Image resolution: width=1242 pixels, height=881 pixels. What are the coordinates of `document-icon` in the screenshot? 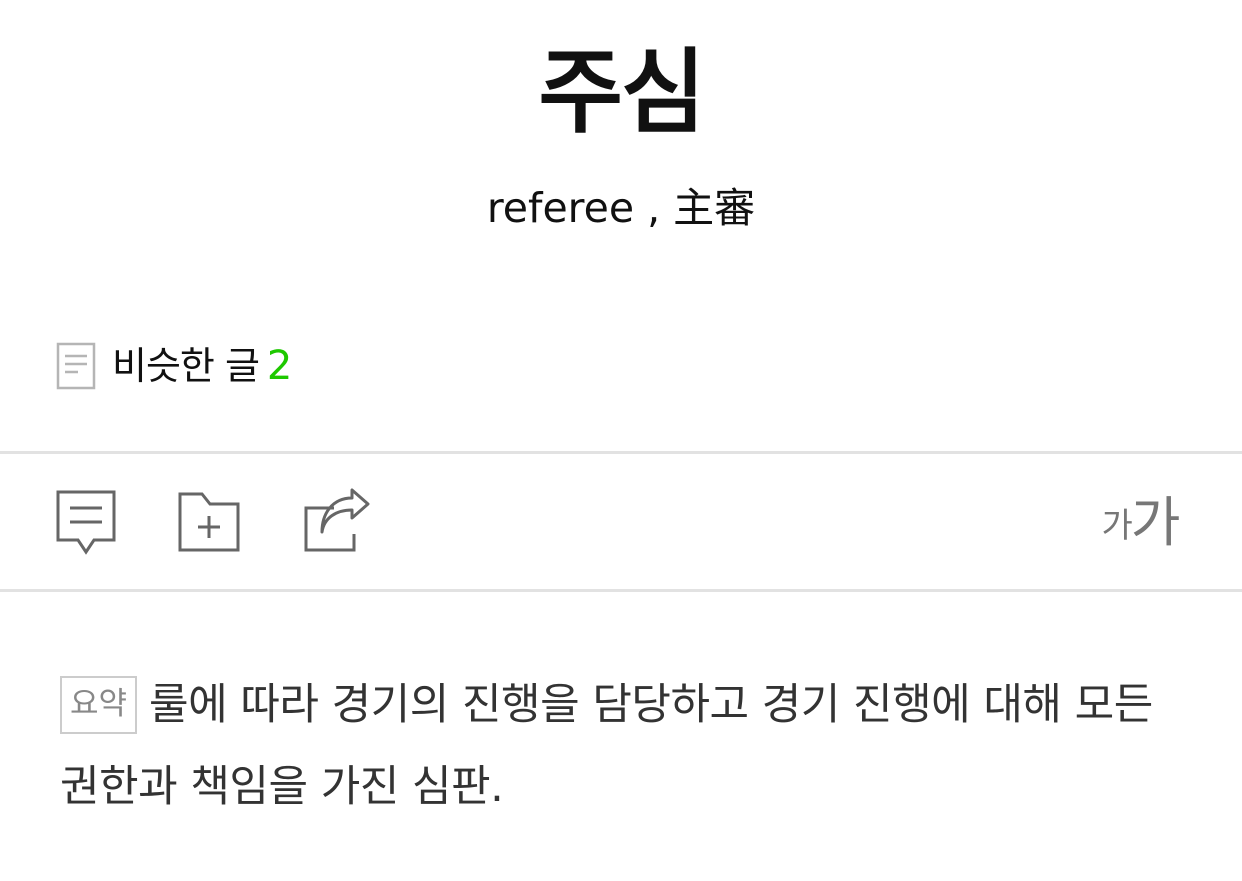 It's located at (76, 366).